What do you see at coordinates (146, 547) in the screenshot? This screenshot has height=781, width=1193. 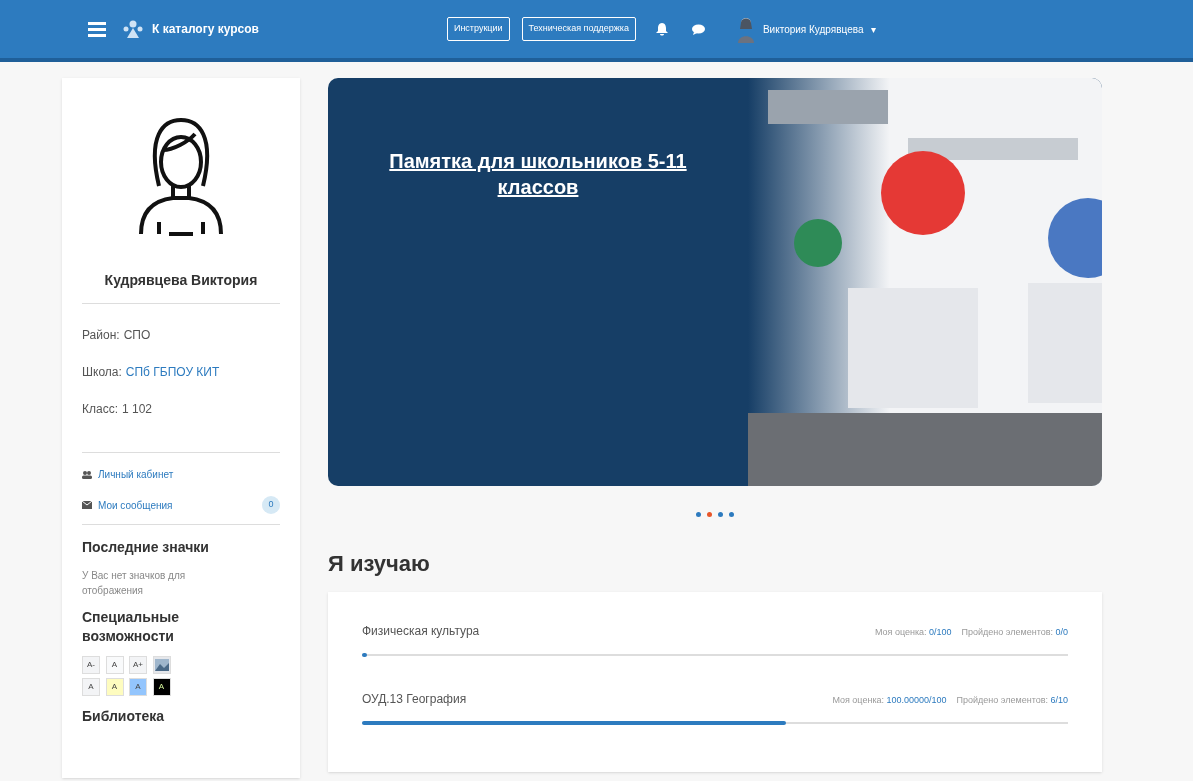 I see `section-title: Последние значки` at bounding box center [146, 547].